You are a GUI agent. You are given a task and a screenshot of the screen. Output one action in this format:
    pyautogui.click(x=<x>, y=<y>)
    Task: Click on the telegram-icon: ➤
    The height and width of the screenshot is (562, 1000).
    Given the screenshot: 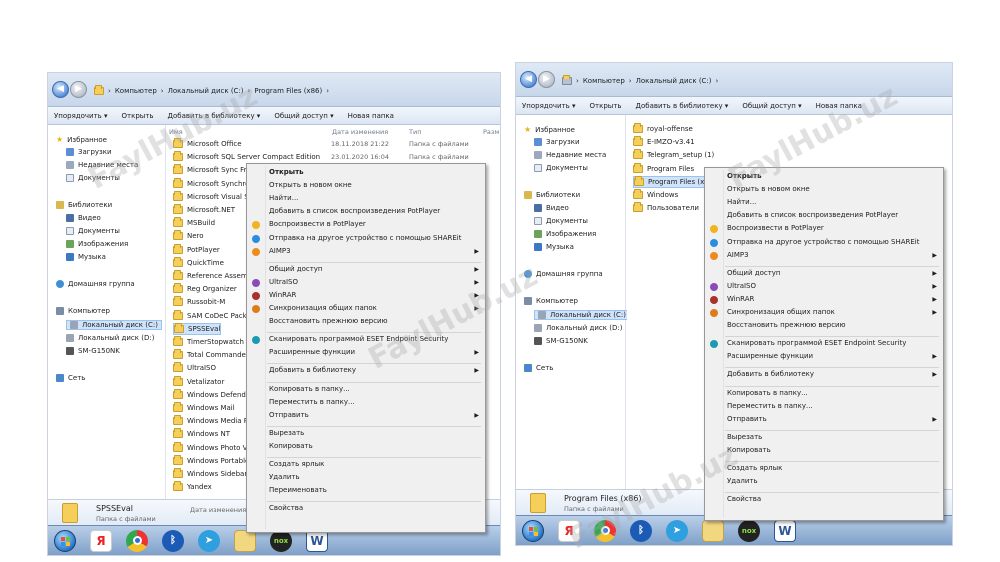 What is the action you would take?
    pyautogui.click(x=209, y=540)
    